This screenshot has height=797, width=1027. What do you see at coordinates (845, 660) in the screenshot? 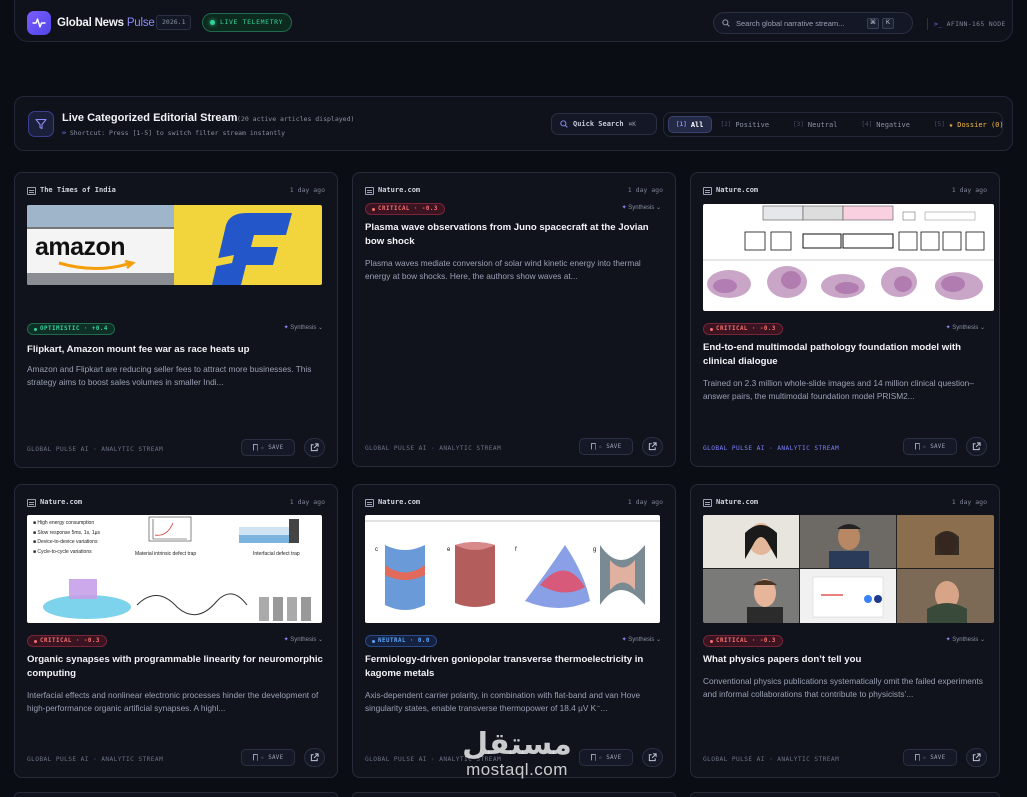
I see `article-title: What physics papers don’t tell you` at bounding box center [845, 660].